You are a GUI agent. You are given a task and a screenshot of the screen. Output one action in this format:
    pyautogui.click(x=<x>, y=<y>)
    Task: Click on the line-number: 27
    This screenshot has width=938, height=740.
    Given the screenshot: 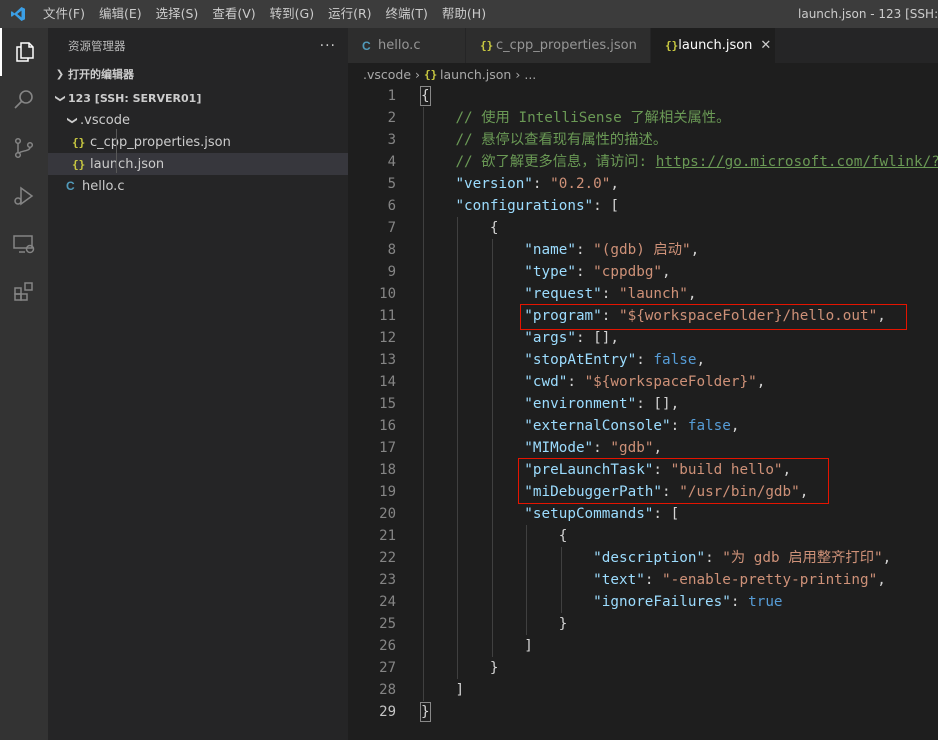 What is the action you would take?
    pyautogui.click(x=387, y=668)
    